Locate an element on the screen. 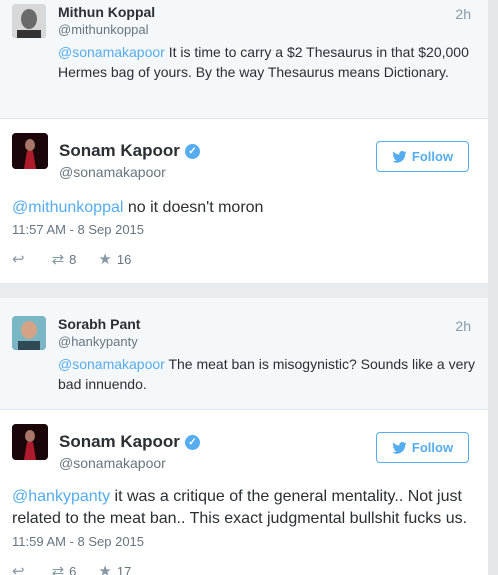 Image resolution: width=498 pixels, height=575 pixels. retweet-count: 8 is located at coordinates (73, 259).